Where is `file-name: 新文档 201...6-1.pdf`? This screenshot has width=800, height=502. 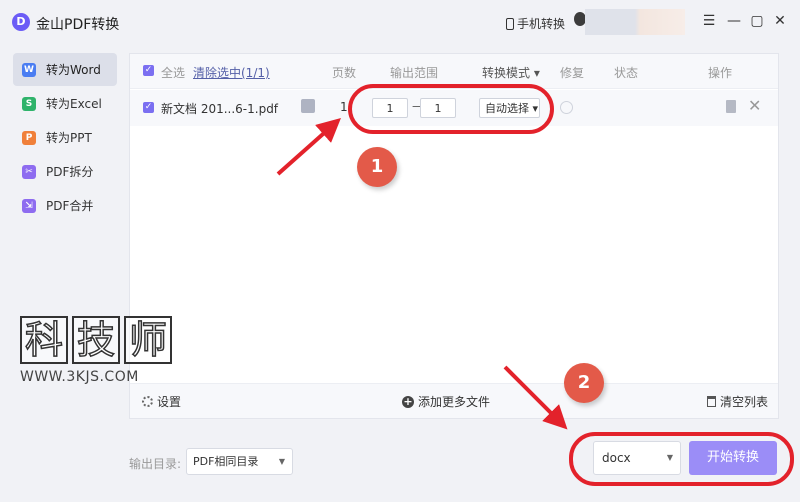 file-name: 新文档 201...6-1.pdf is located at coordinates (220, 109).